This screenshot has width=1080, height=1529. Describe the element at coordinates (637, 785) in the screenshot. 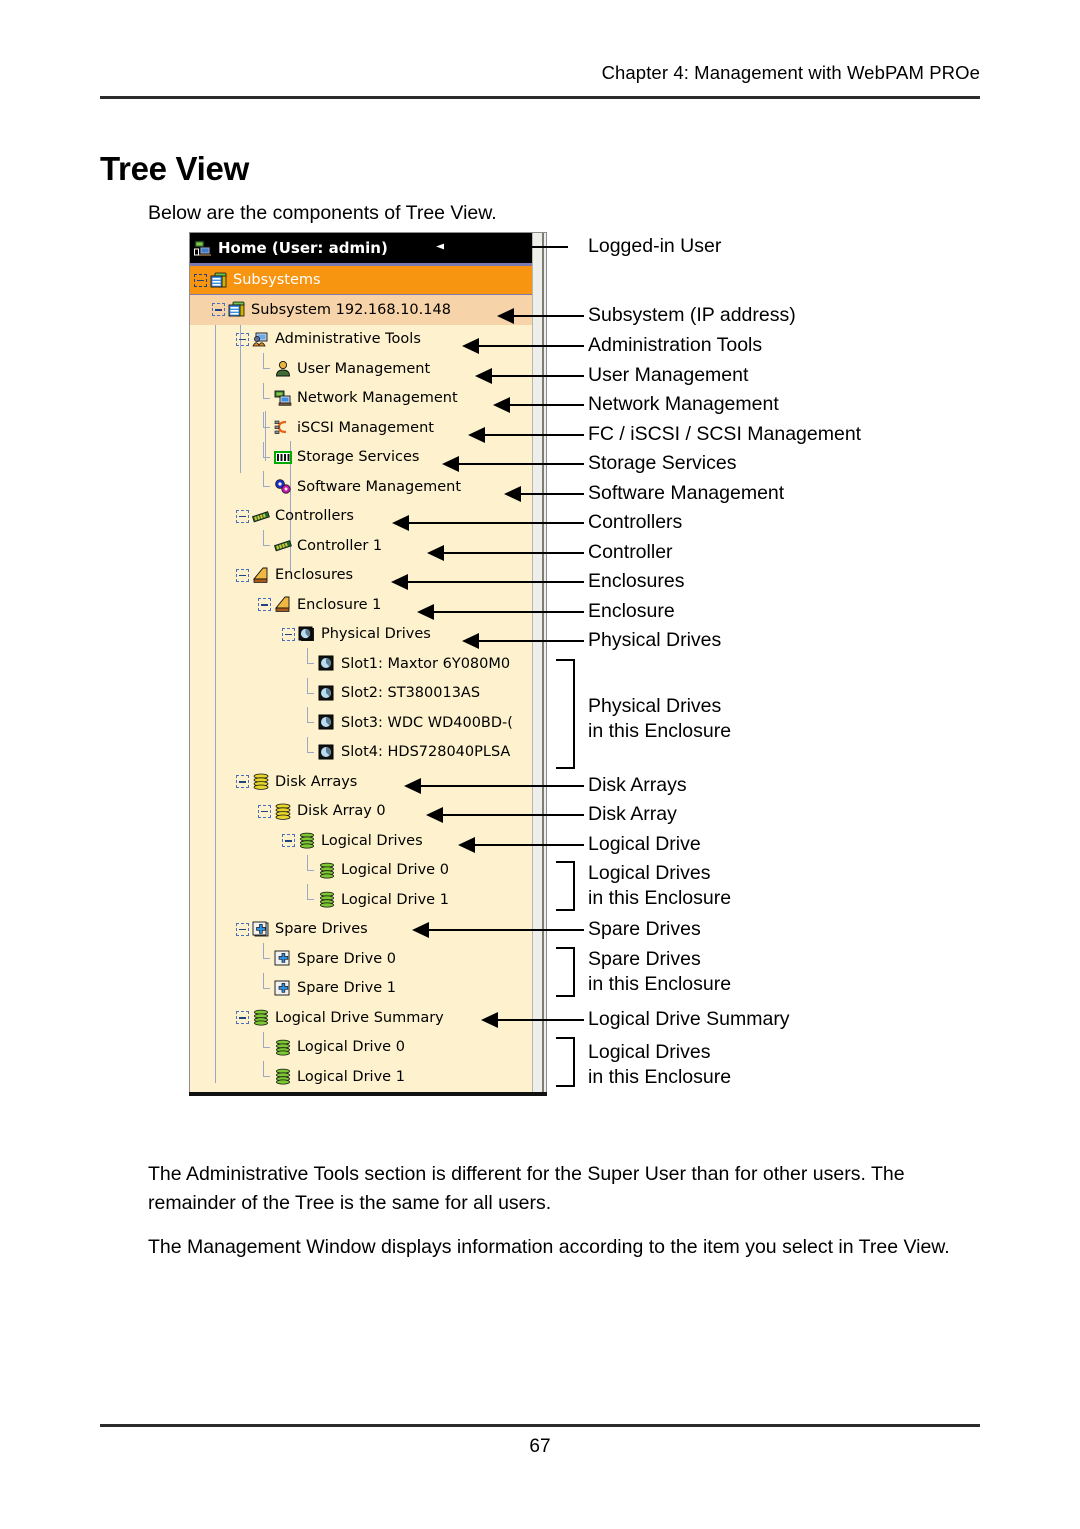

I see `annotation-14: Disk Arrays` at that location.